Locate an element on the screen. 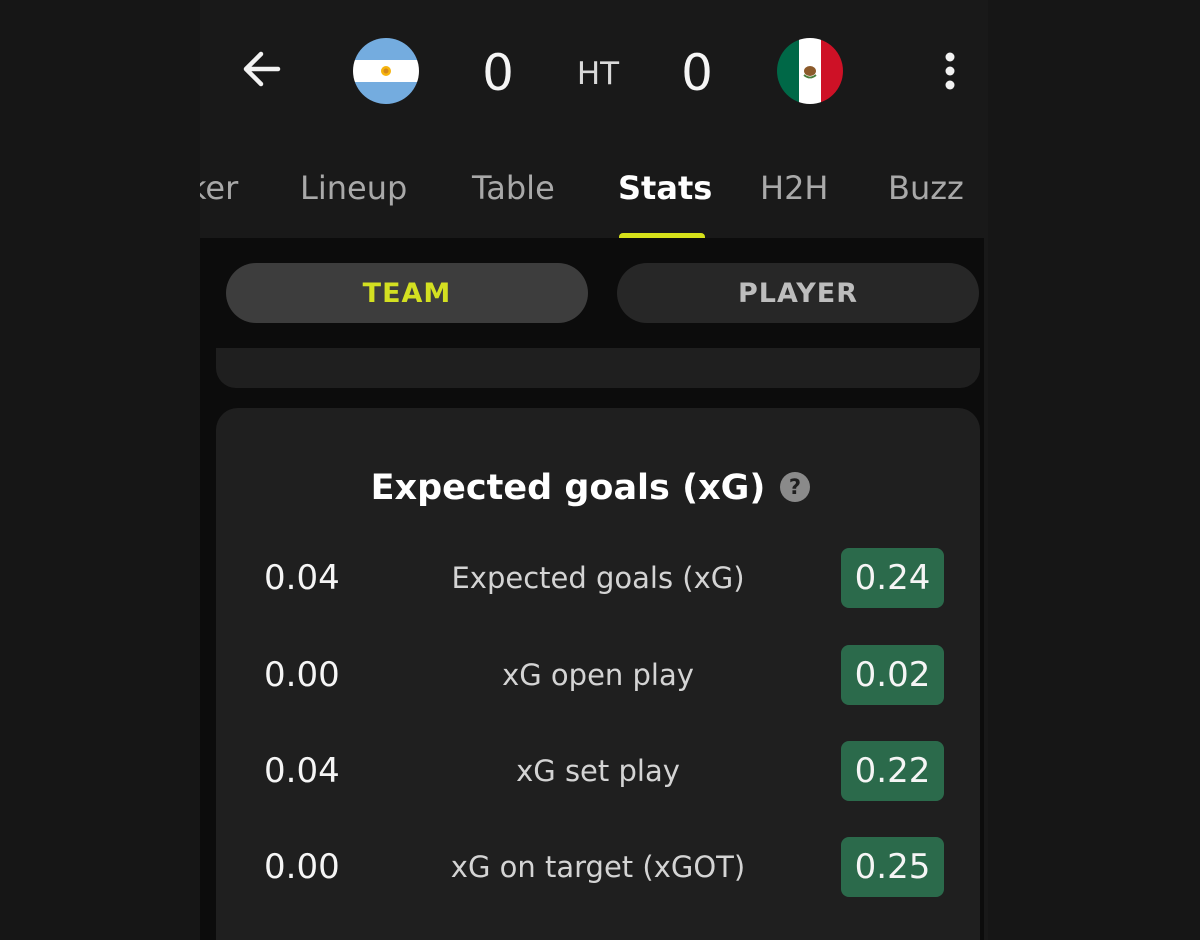  home-score: 0 is located at coordinates (498, 73).